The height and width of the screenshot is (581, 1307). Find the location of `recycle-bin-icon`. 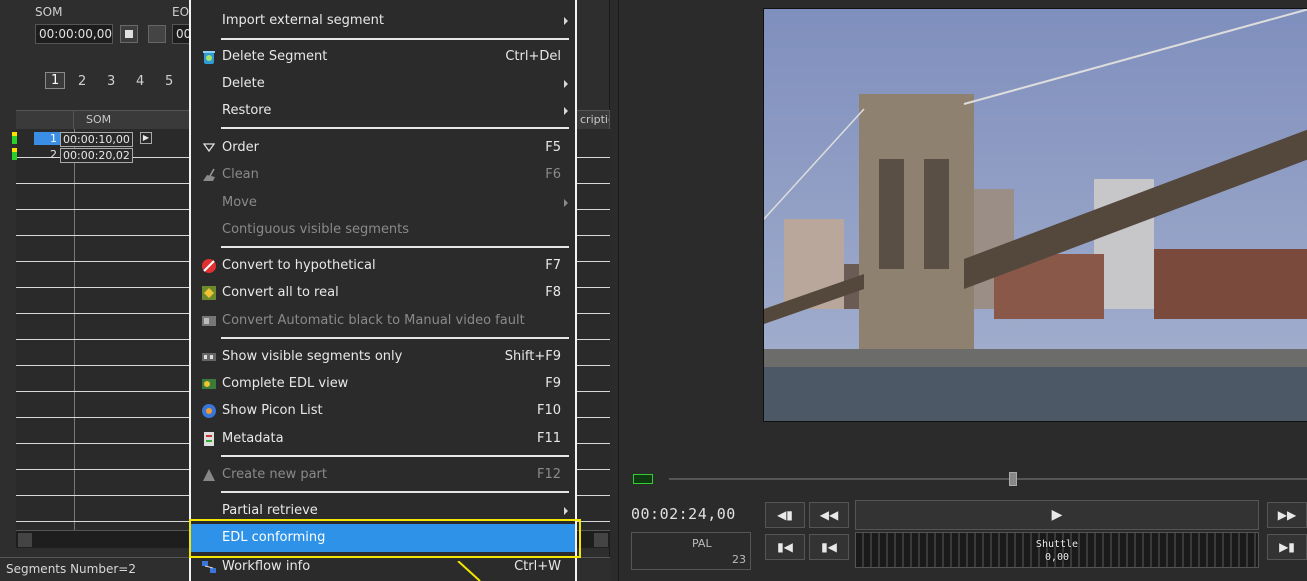

recycle-bin-icon is located at coordinates (209, 57).